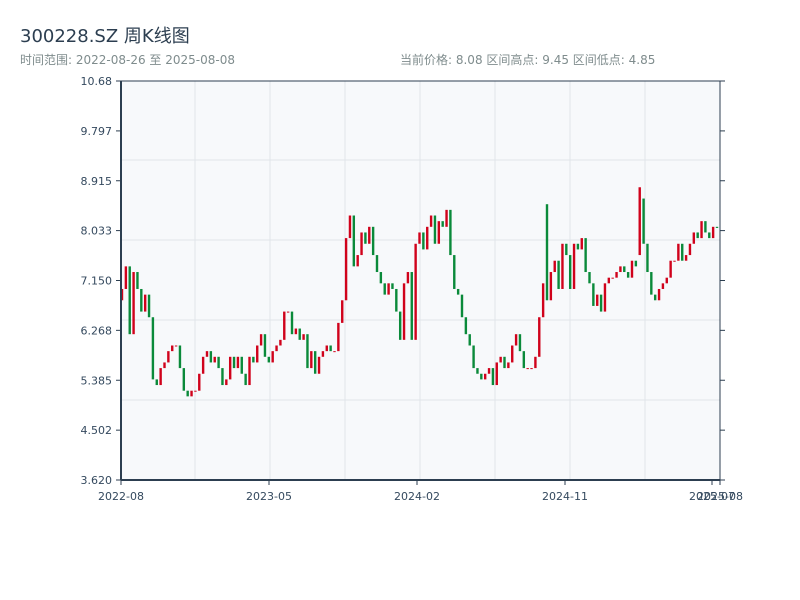 The image size is (800, 600). I want to click on y-tick-label: 3.620, so click(97, 480).